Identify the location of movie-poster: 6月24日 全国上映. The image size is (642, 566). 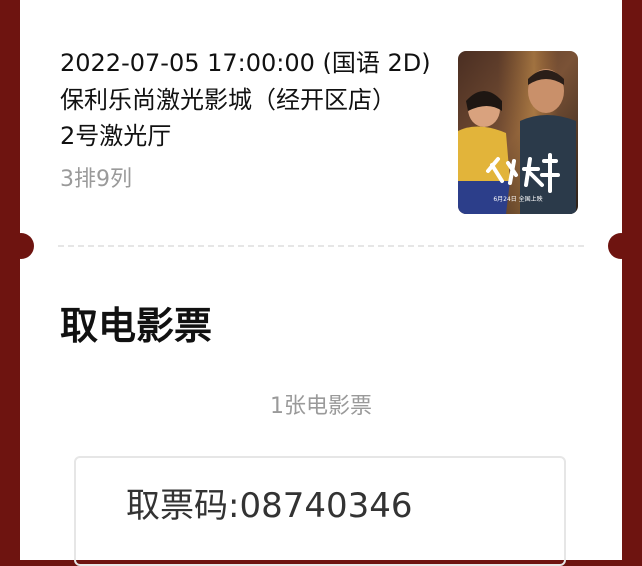
(518, 132).